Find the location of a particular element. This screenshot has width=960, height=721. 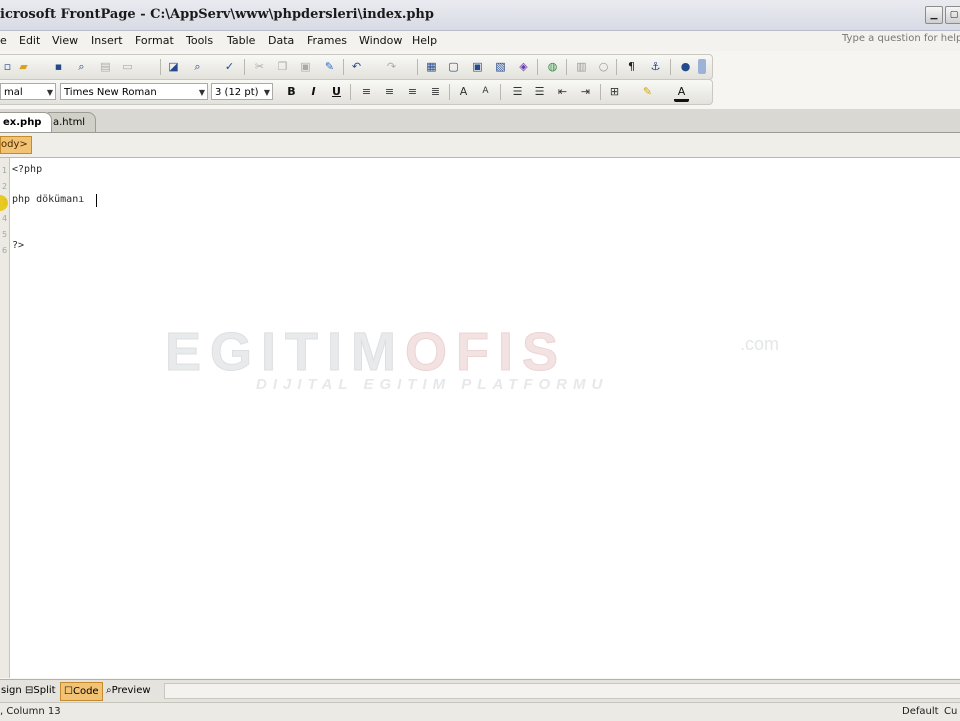

menu-insert: Insert is located at coordinates (107, 40).